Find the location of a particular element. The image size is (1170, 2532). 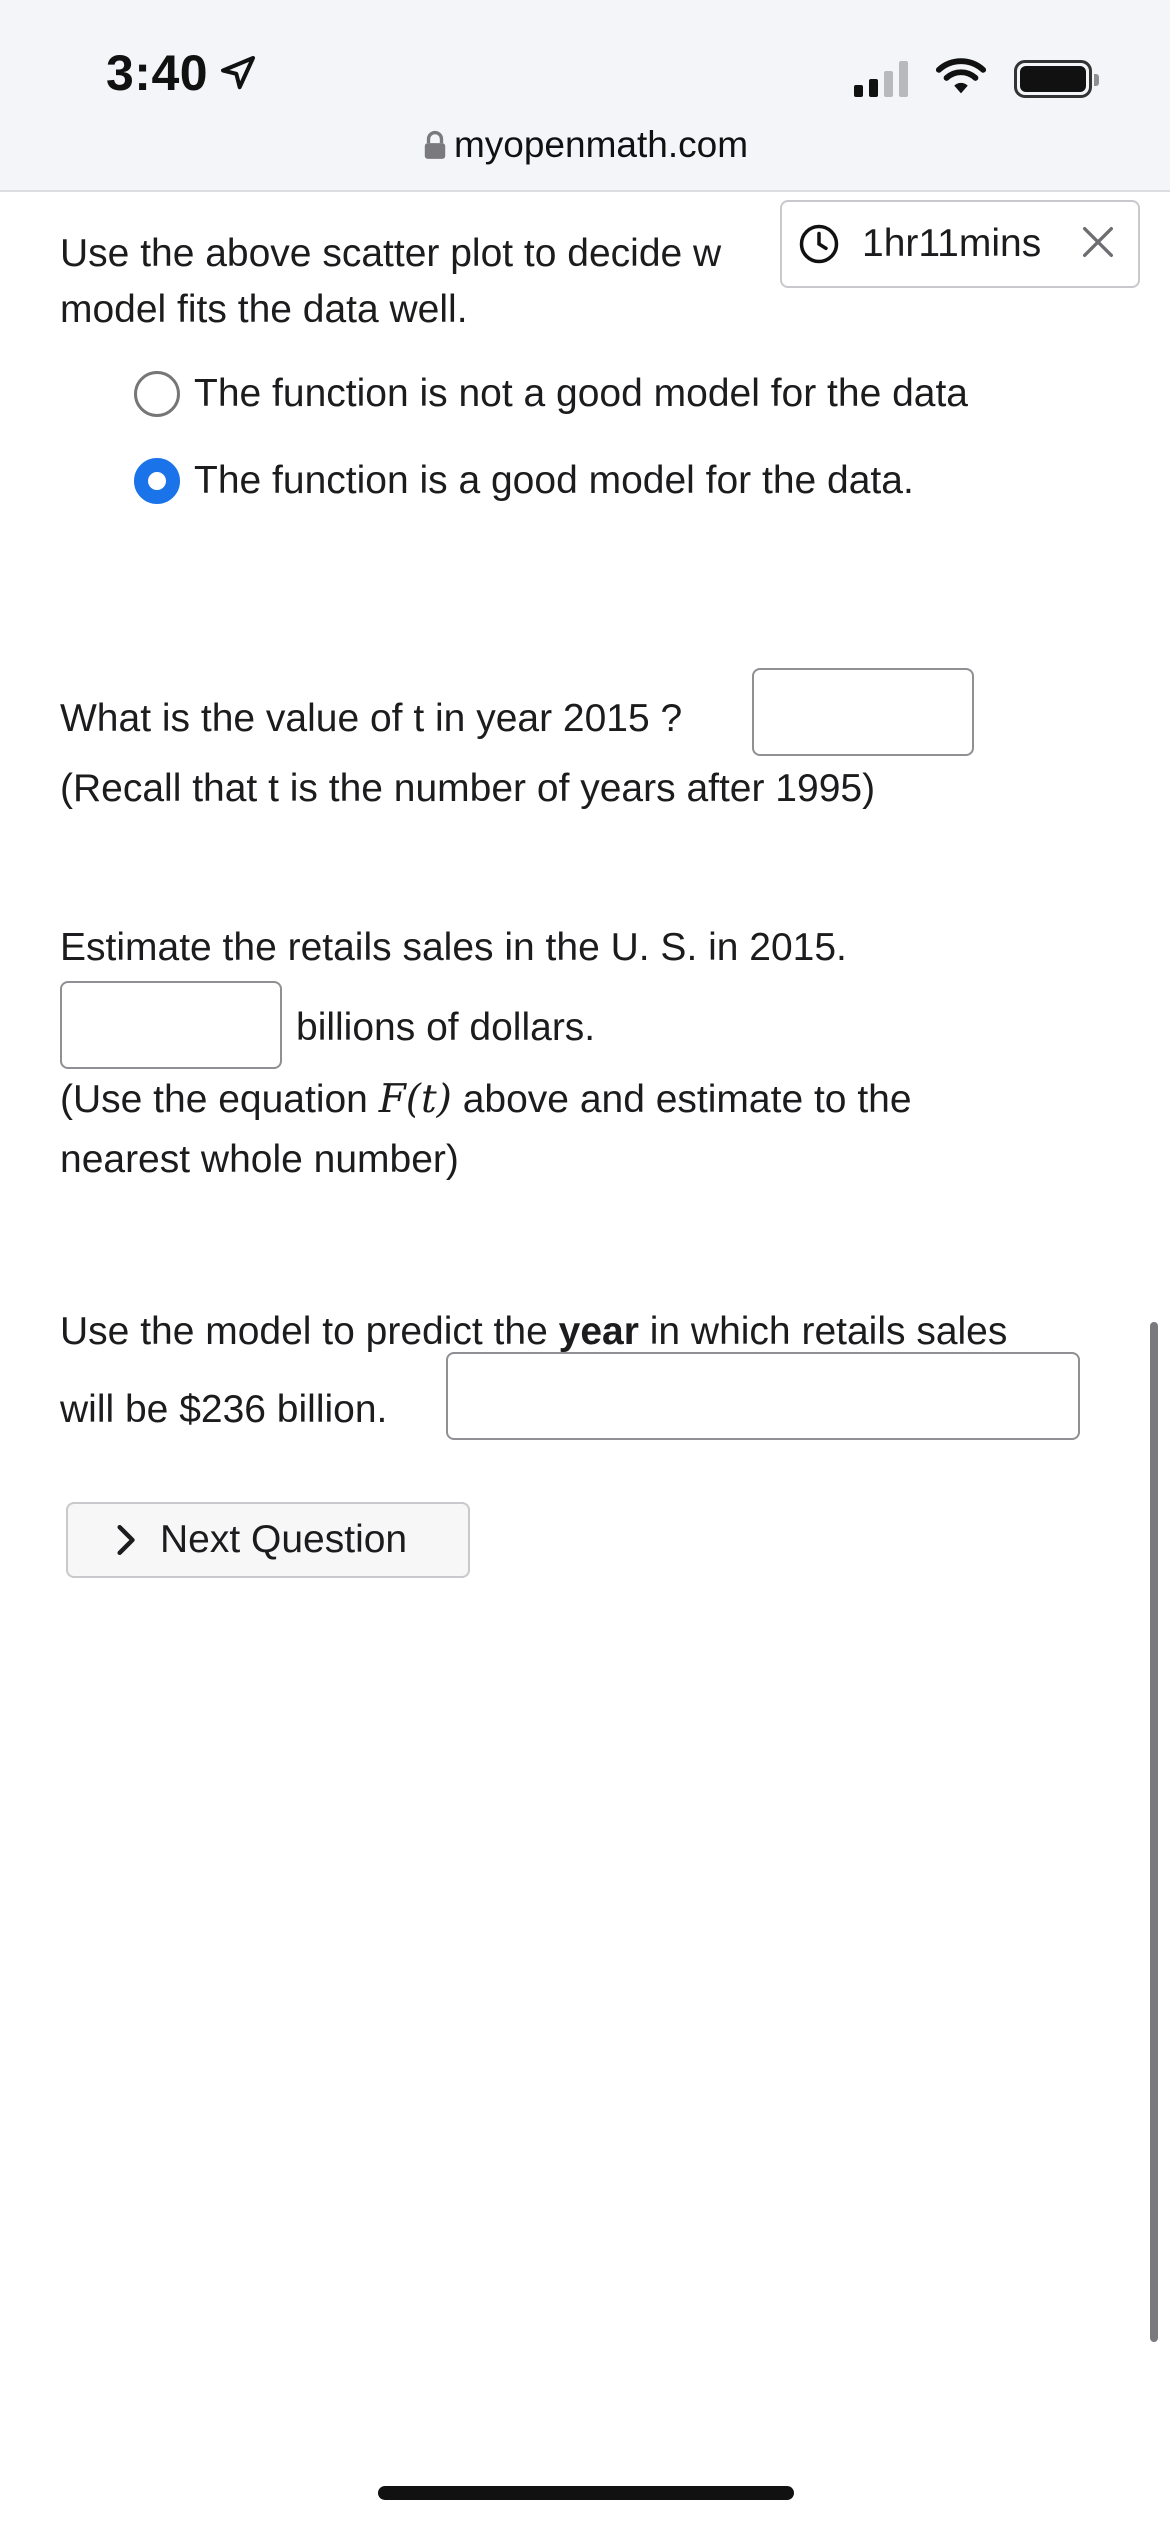

status-time: 3:40 is located at coordinates (157, 73).